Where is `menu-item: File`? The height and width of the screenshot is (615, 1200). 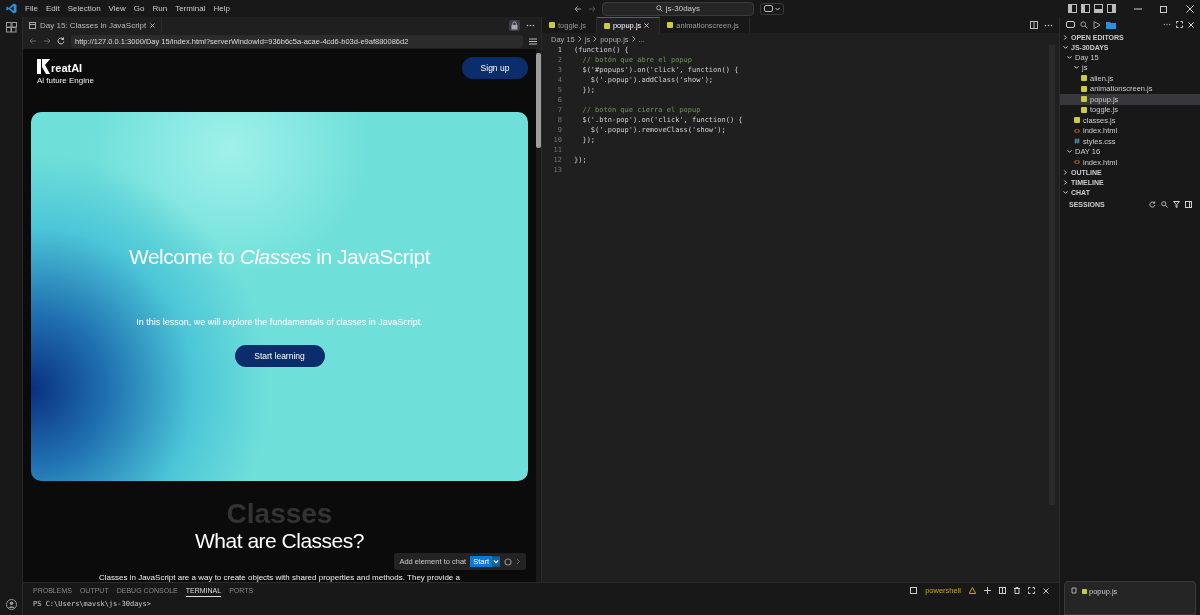 menu-item: File is located at coordinates (31, 8).